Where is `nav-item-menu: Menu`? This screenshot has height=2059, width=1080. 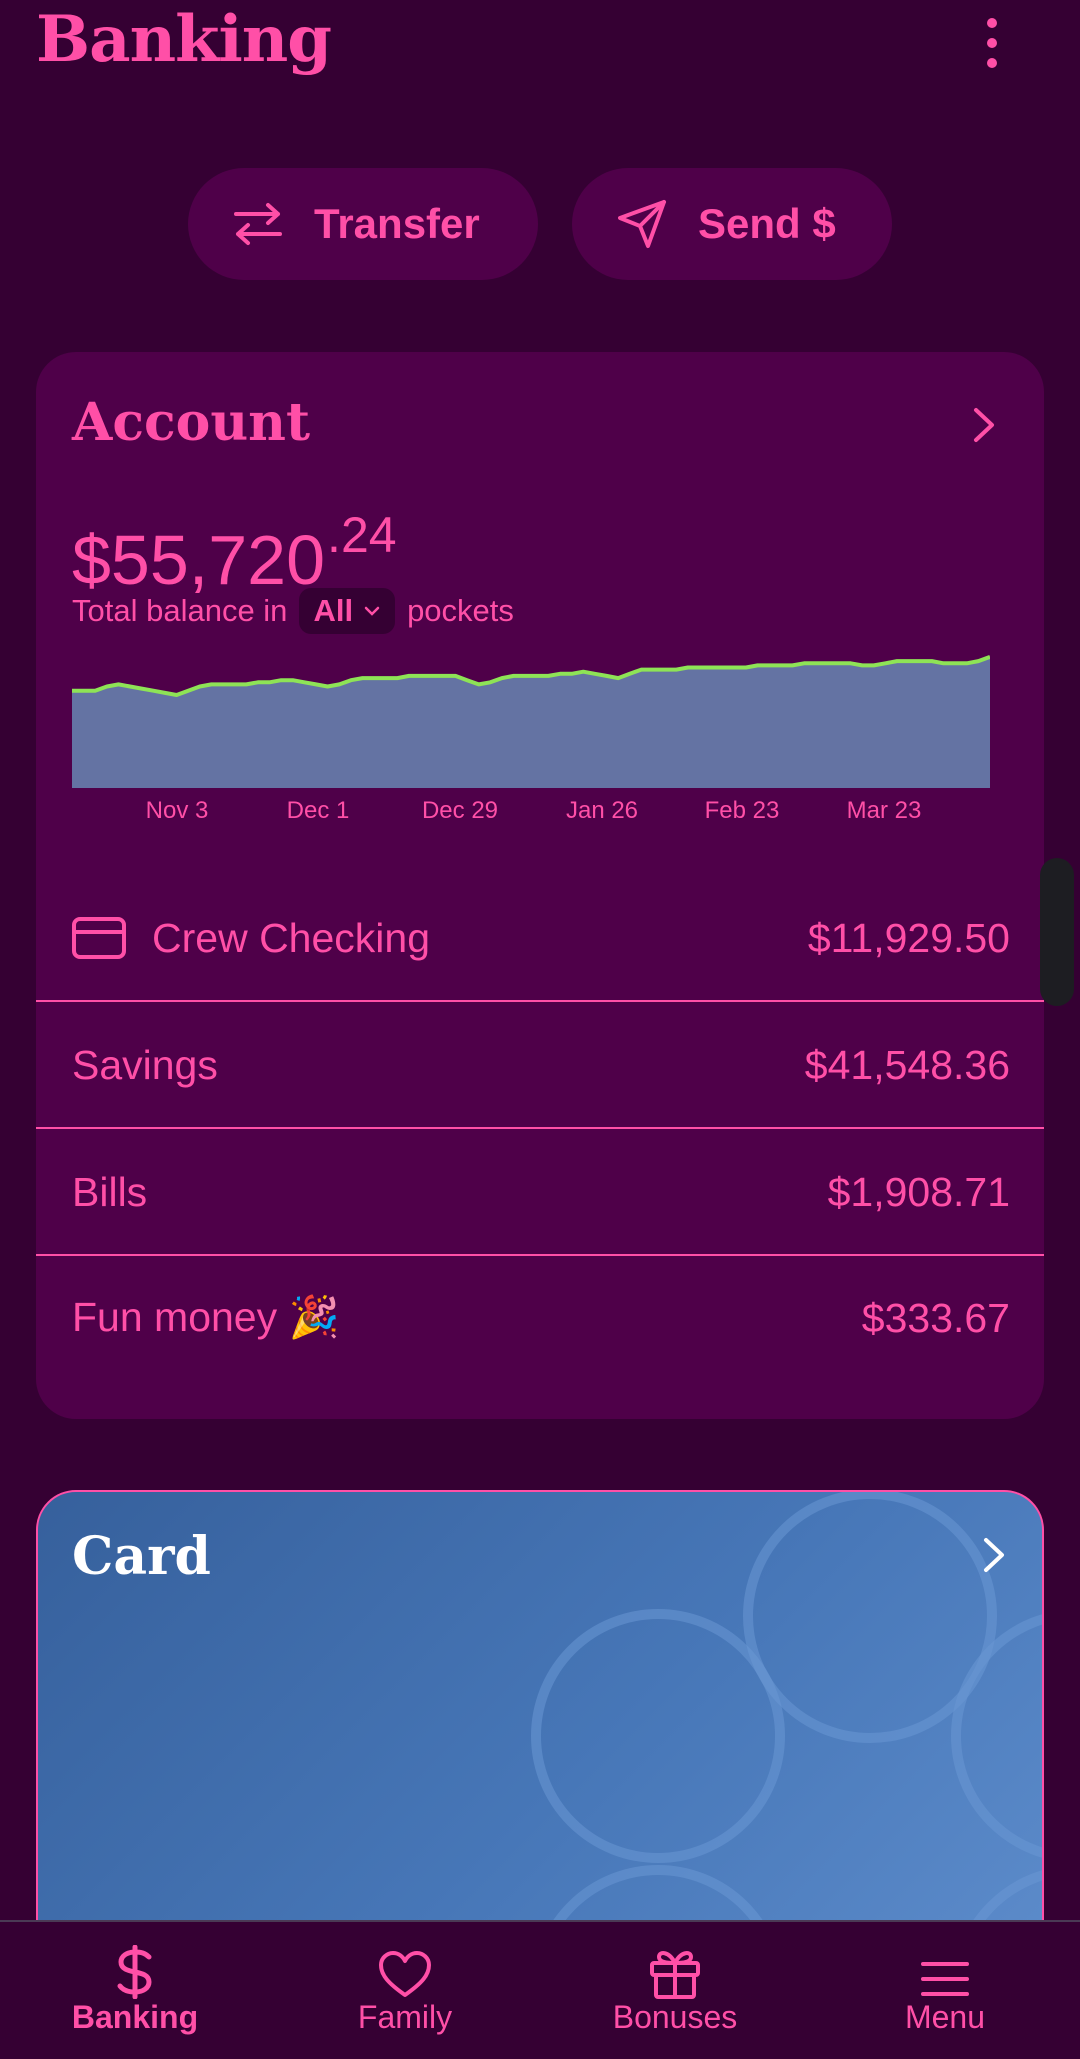 nav-item-menu: Menu is located at coordinates (945, 1985).